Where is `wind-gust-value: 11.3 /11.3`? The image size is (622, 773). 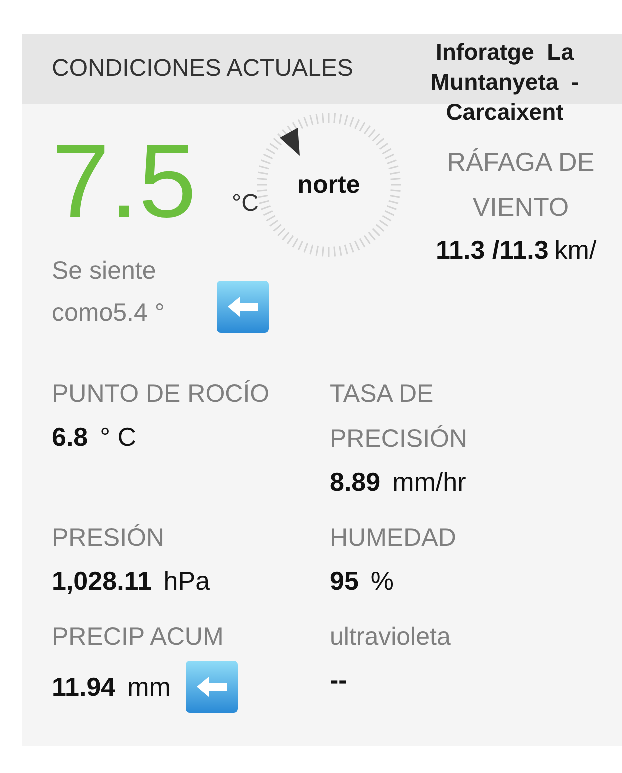 wind-gust-value: 11.3 /11.3 is located at coordinates (492, 250).